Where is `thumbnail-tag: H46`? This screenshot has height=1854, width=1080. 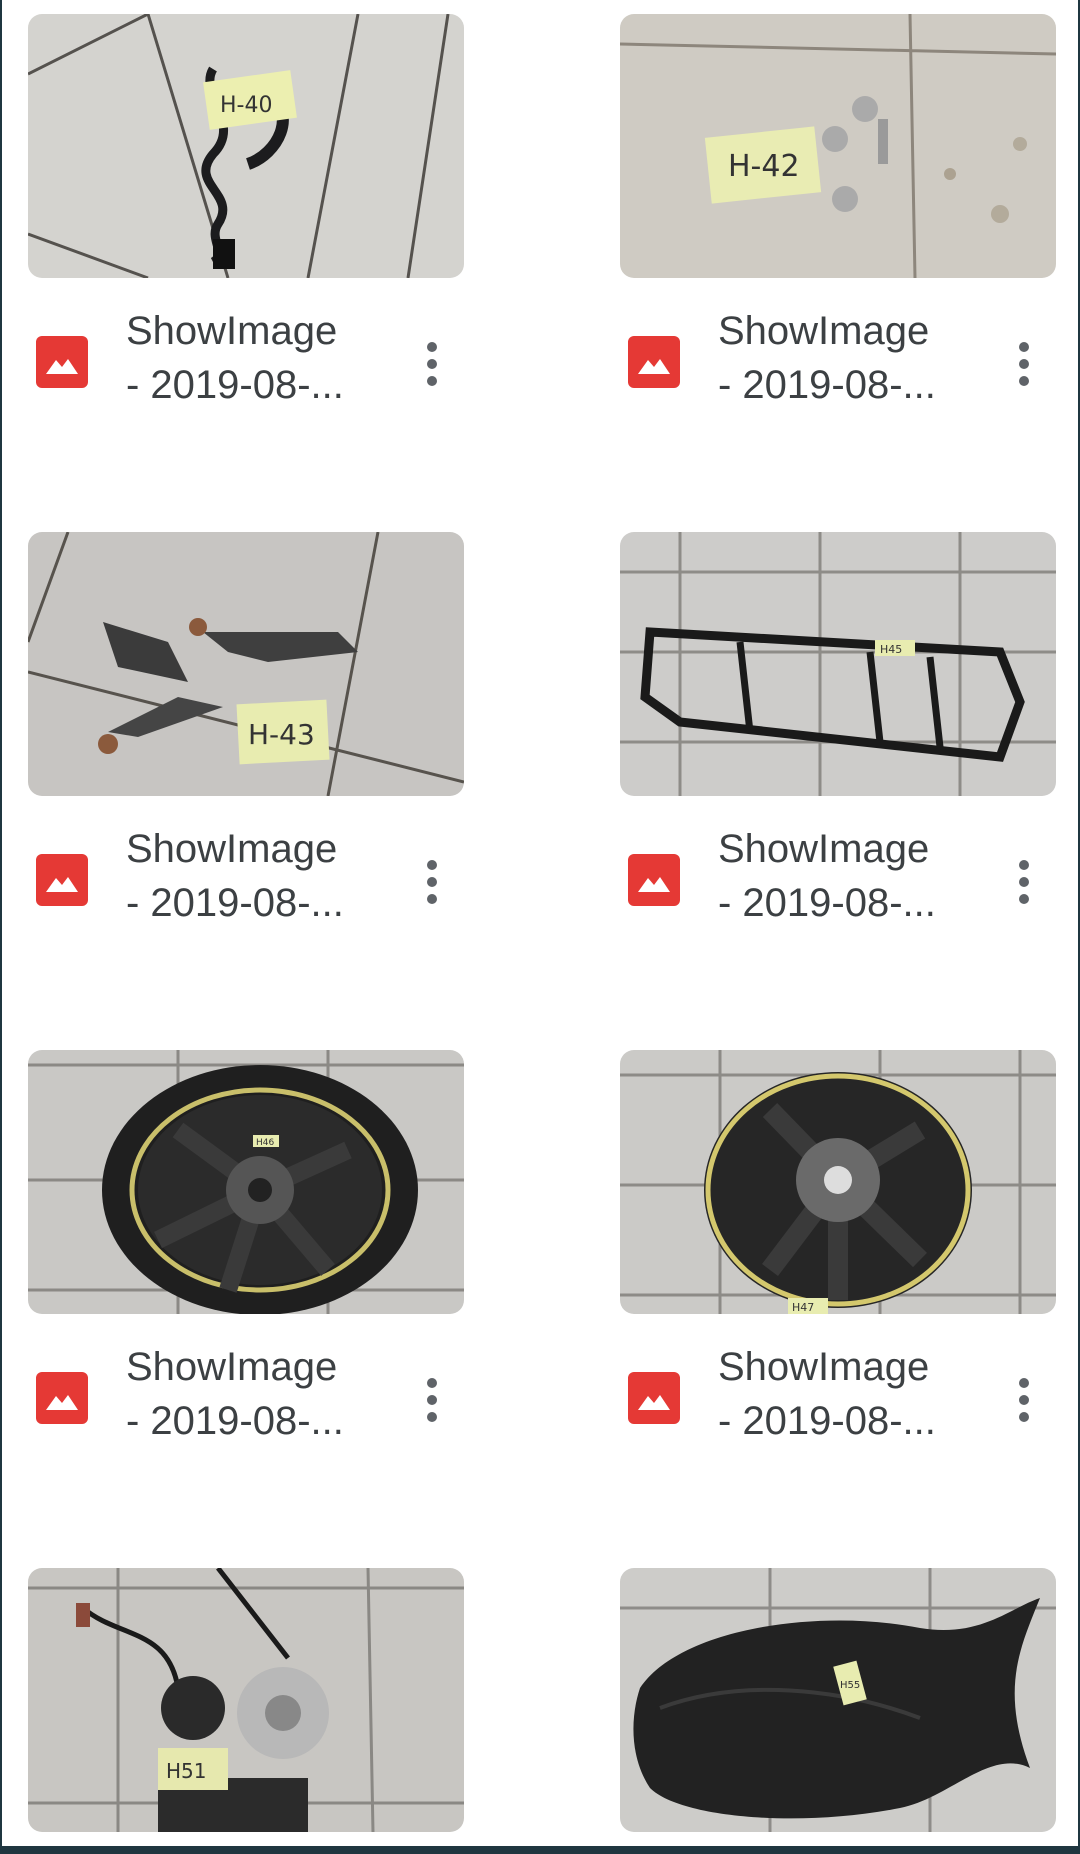 thumbnail-tag: H46 is located at coordinates (265, 1143).